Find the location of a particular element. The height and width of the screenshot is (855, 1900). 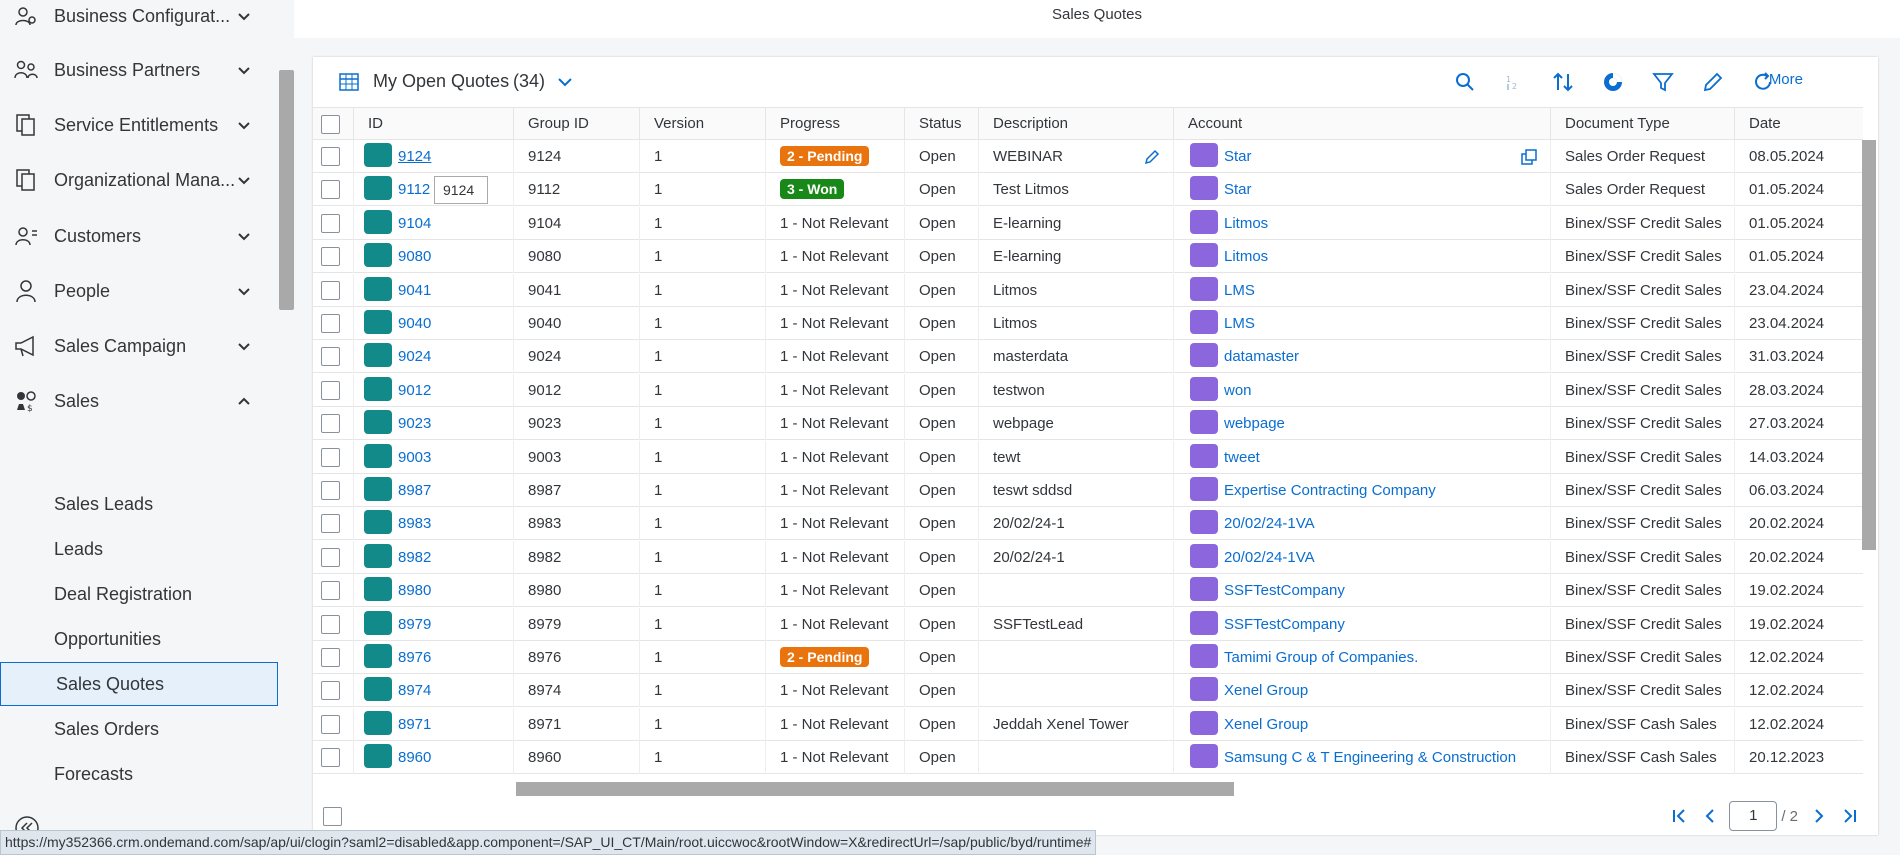

sidebar-group-1: Business Partners is located at coordinates (135, 70).